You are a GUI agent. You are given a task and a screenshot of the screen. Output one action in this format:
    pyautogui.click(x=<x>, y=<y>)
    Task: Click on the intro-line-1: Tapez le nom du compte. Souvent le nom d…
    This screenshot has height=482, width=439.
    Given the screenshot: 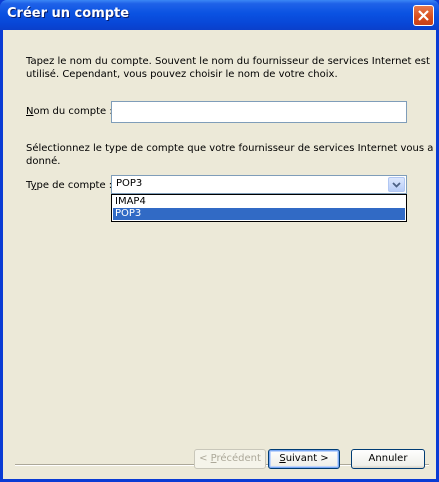 What is the action you would take?
    pyautogui.click(x=228, y=61)
    